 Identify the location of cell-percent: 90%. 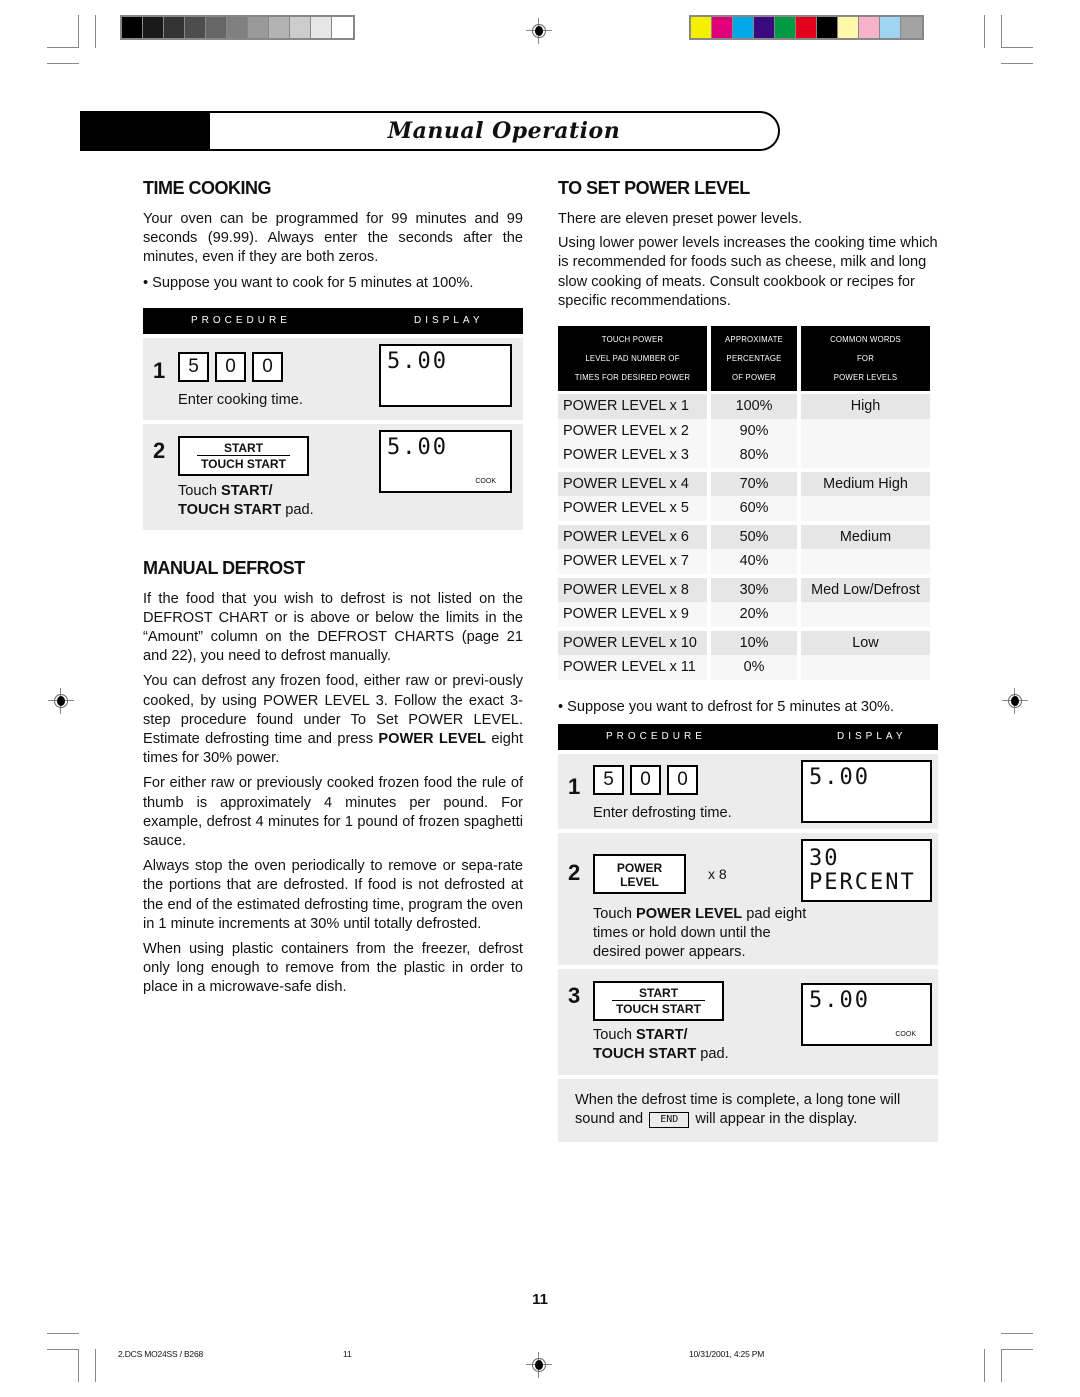
(754, 431).